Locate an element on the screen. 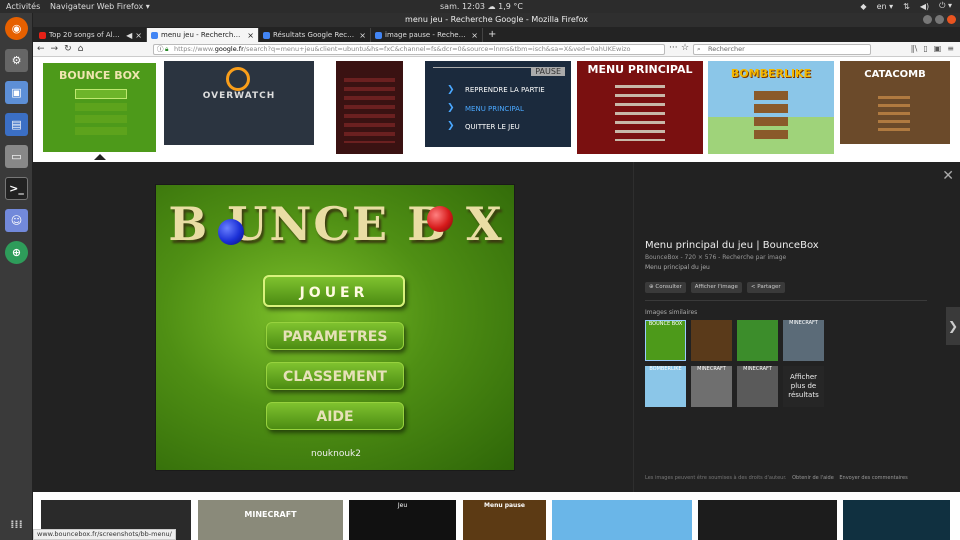  discord-icon: ☺ is located at coordinates (16, 220).